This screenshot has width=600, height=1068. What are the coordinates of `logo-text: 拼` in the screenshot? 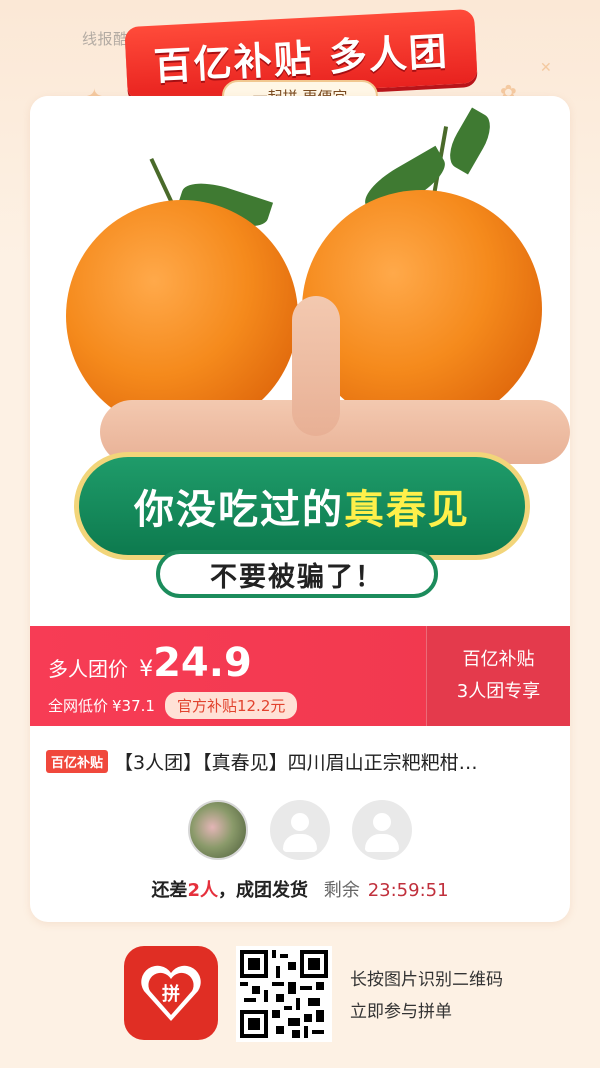 It's located at (171, 994).